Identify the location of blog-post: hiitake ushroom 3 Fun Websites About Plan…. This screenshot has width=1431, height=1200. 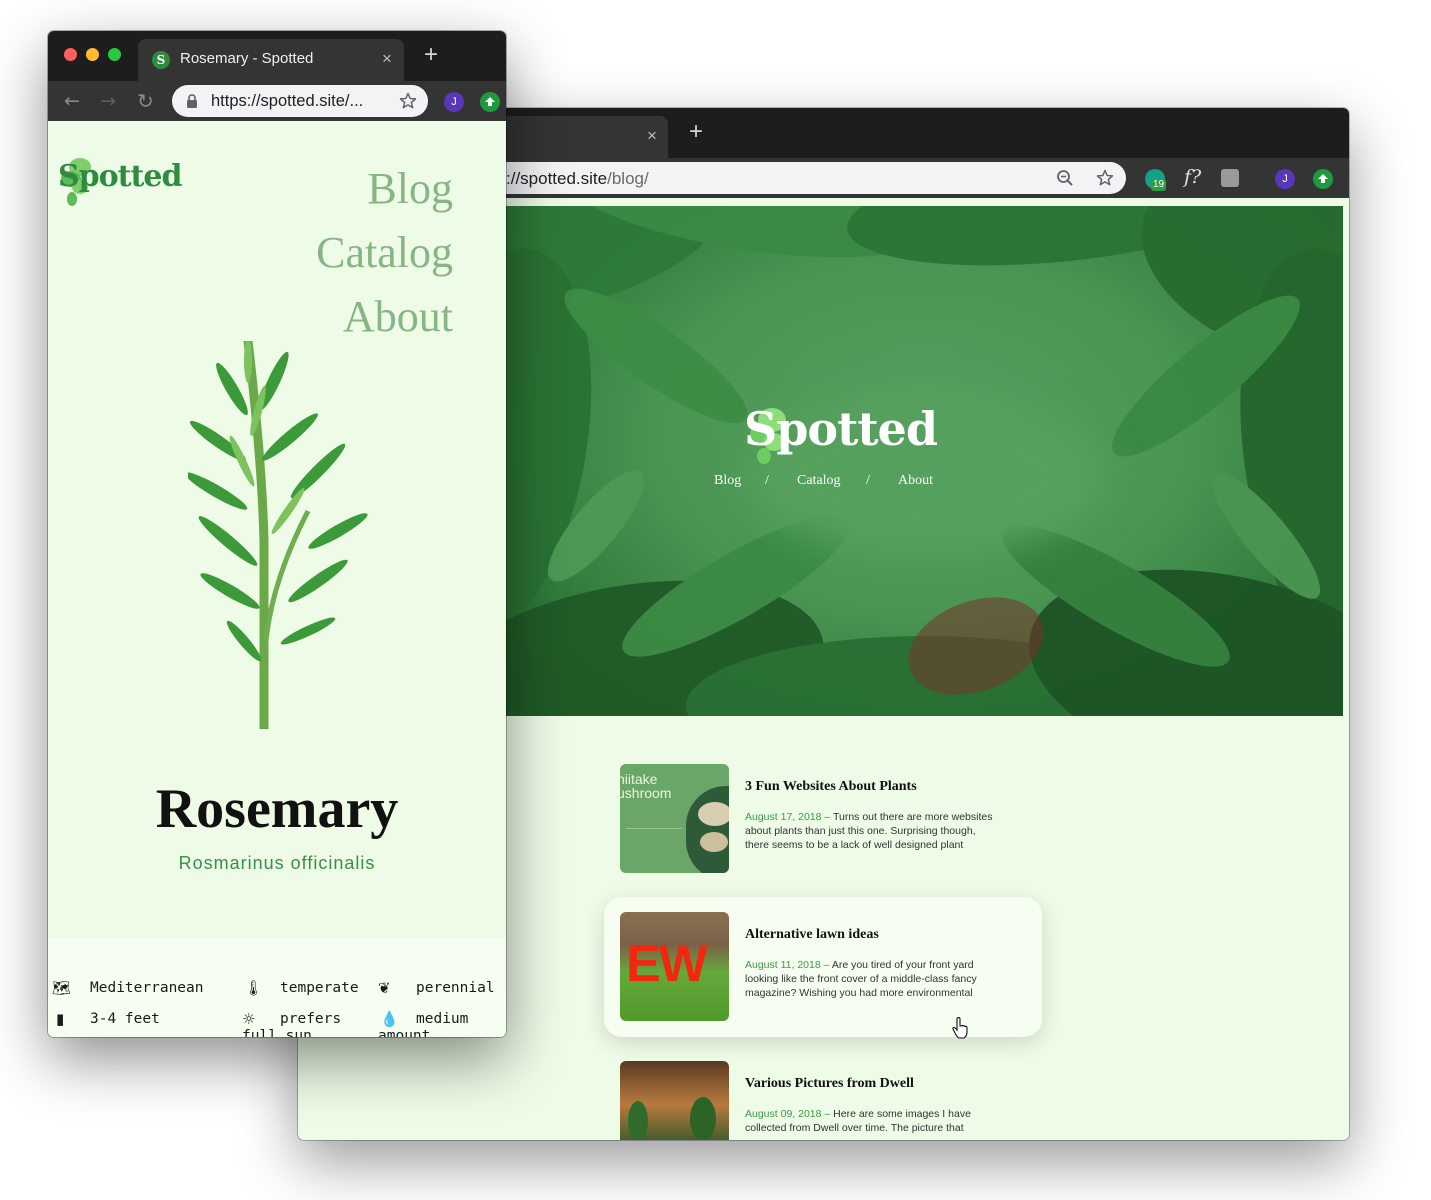
(810, 819).